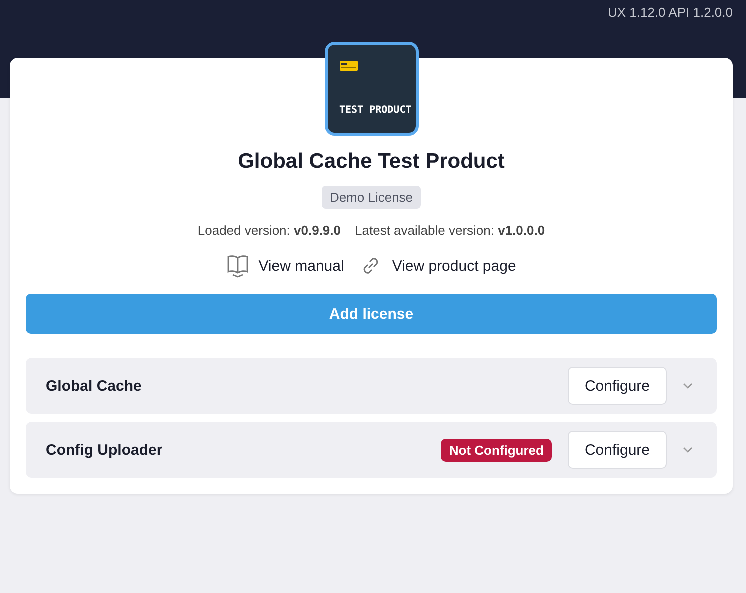 The image size is (746, 593). Describe the element at coordinates (285, 266) in the screenshot. I see `manual-link: View manual` at that location.